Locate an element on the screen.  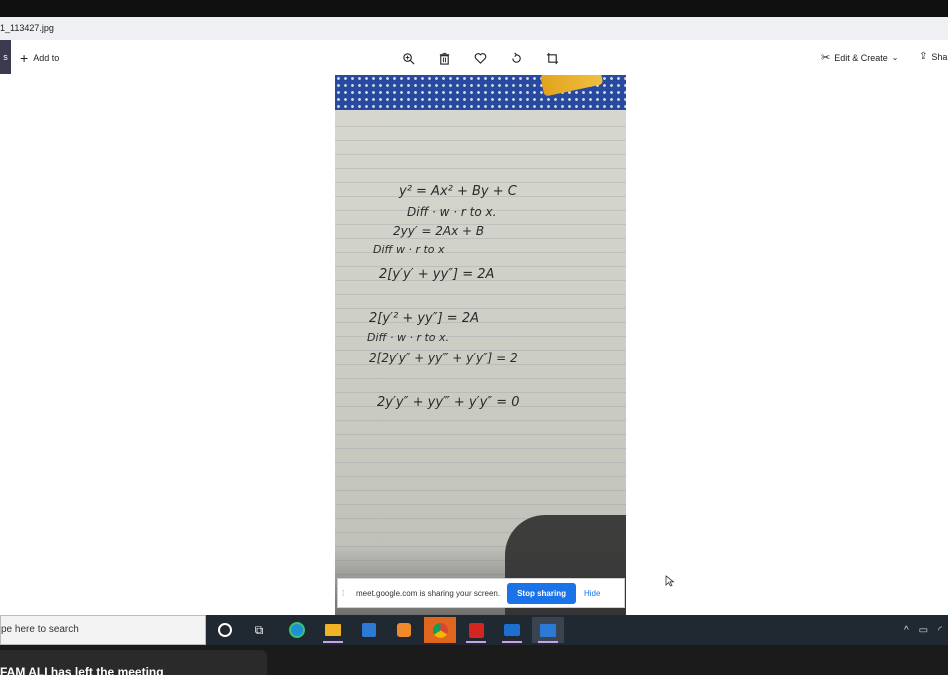
favorite-button is located at coordinates (480, 58).